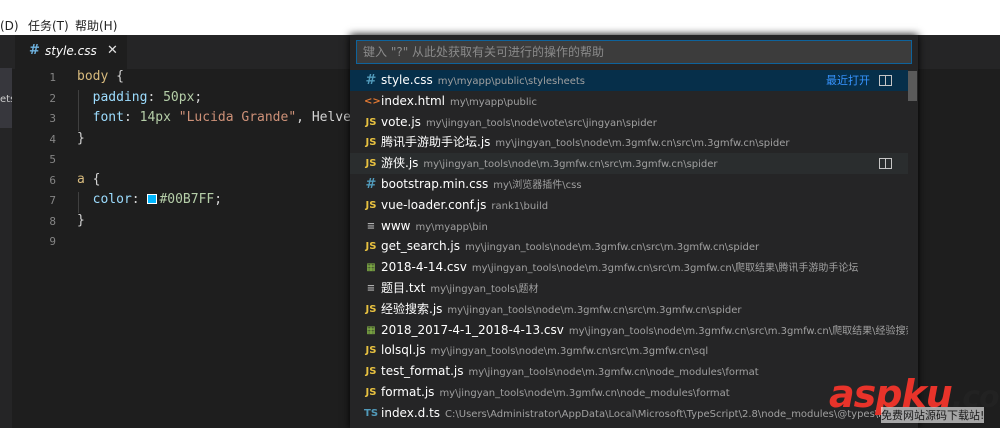 The width and height of the screenshot is (1000, 428). Describe the element at coordinates (422, 371) in the screenshot. I see `file-name: test_format.js` at that location.